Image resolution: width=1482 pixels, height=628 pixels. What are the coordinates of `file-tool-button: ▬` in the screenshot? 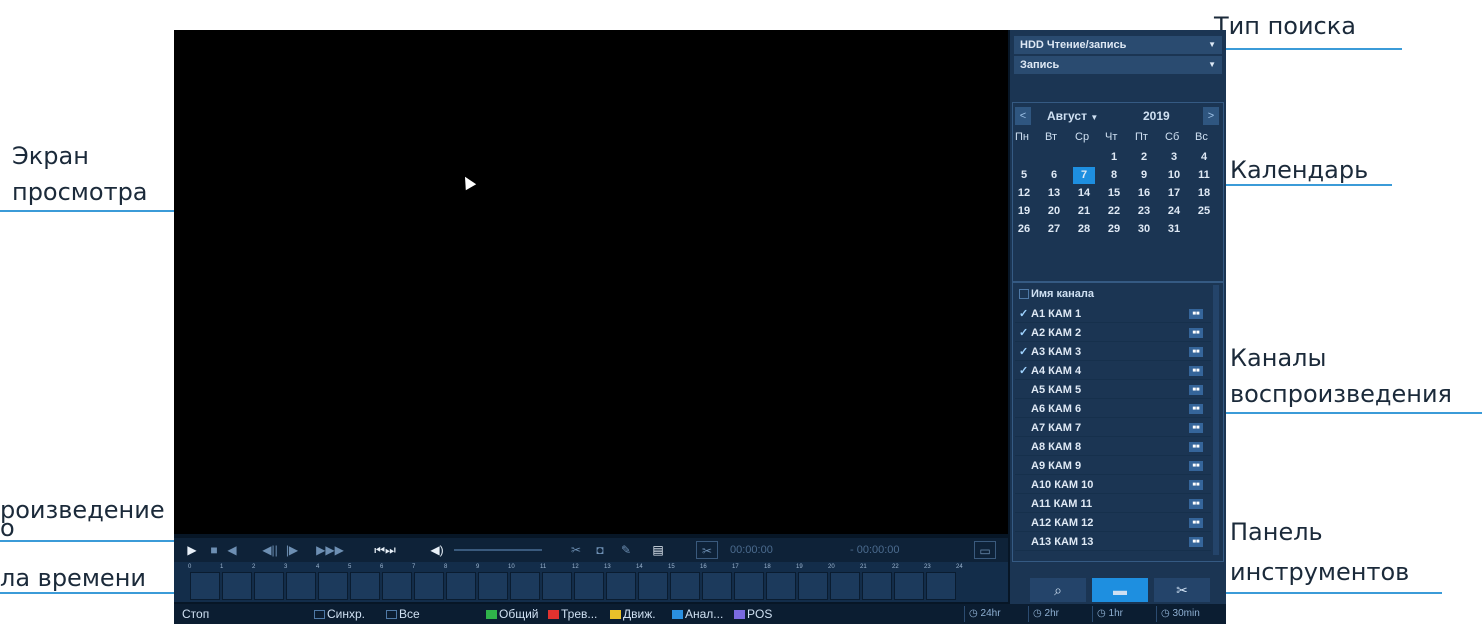 It's located at (1120, 590).